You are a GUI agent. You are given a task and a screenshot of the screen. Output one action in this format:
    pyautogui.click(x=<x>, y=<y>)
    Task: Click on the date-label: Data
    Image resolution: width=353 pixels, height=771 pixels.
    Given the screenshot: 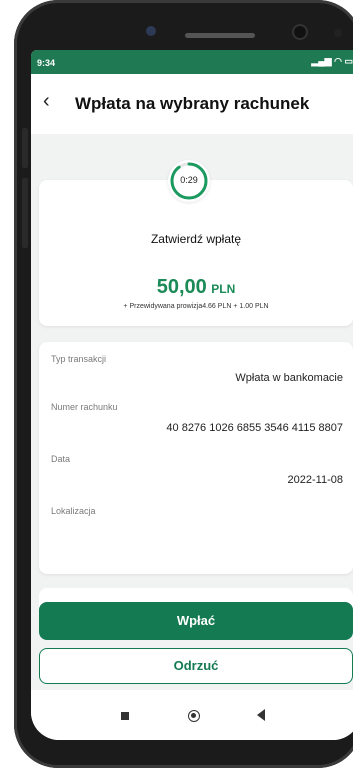 What is the action you would take?
    pyautogui.click(x=61, y=459)
    